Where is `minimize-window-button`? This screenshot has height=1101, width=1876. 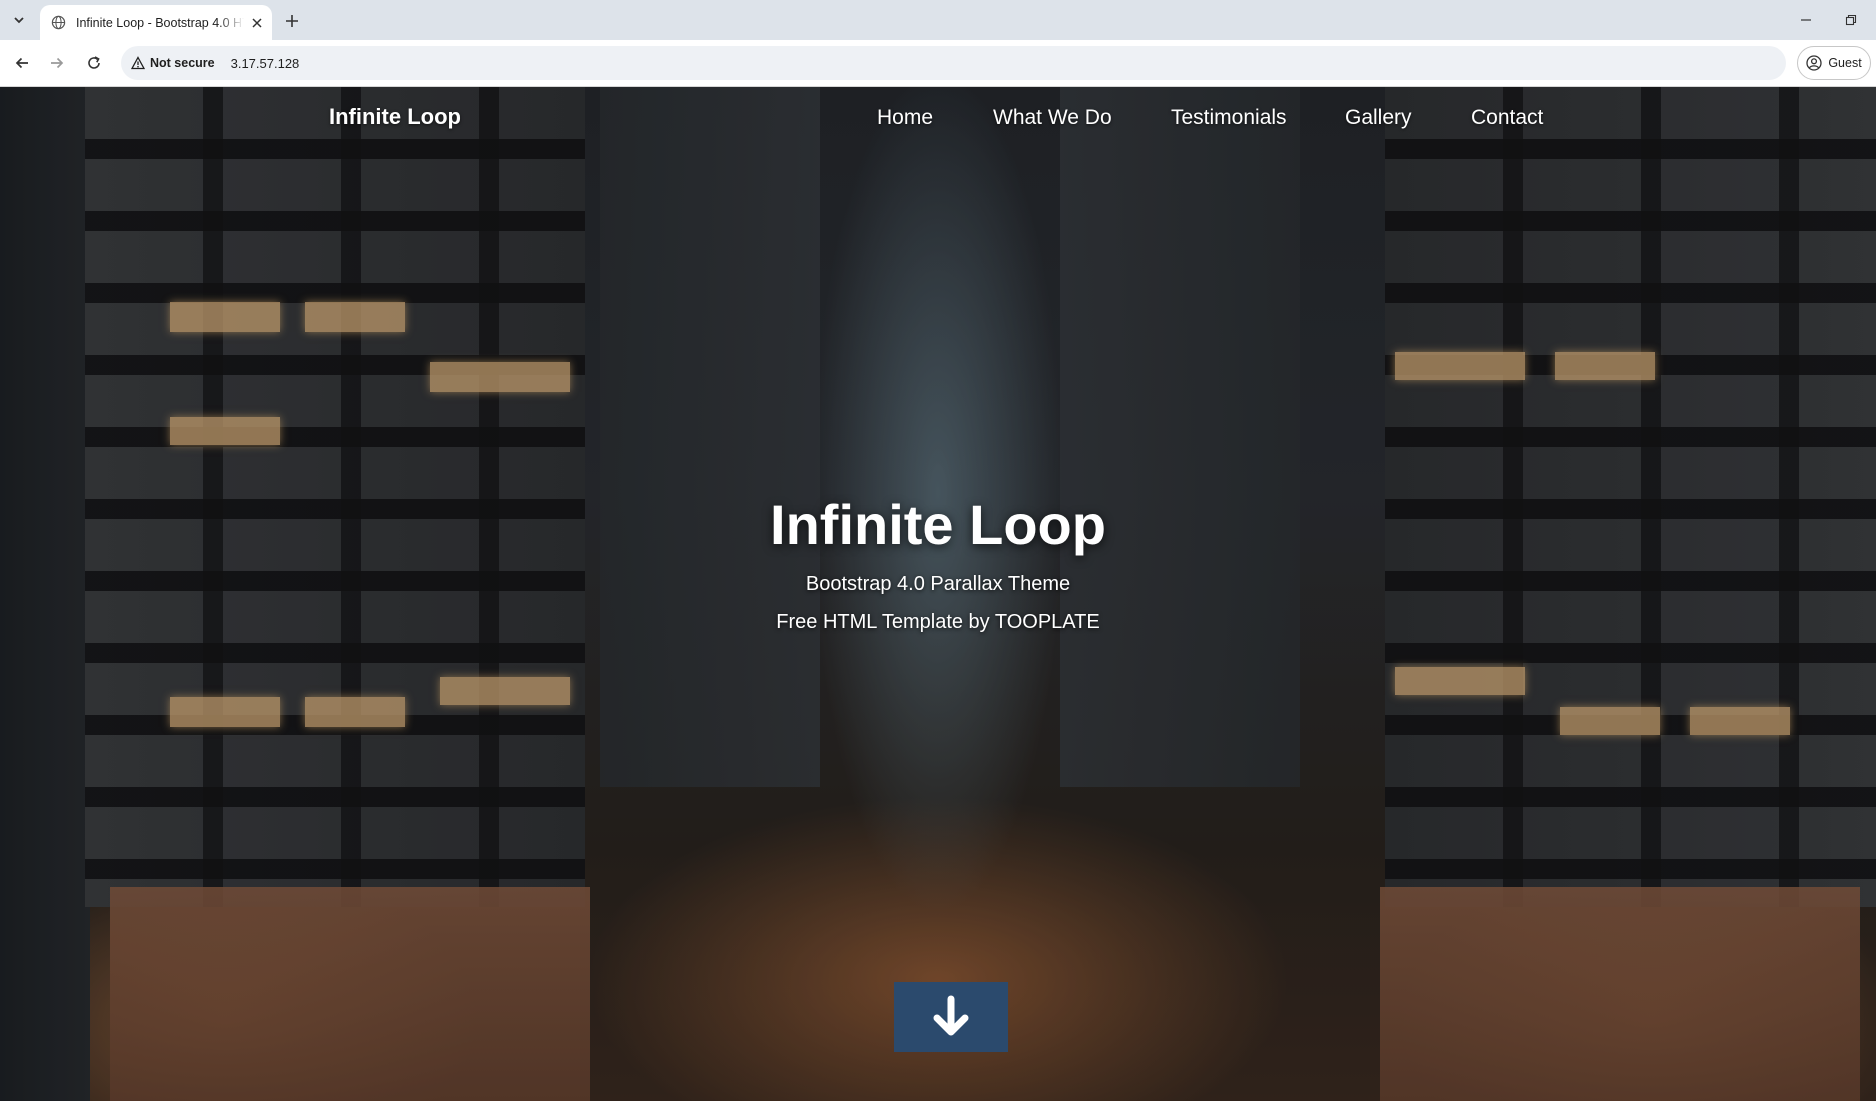 minimize-window-button is located at coordinates (1806, 20).